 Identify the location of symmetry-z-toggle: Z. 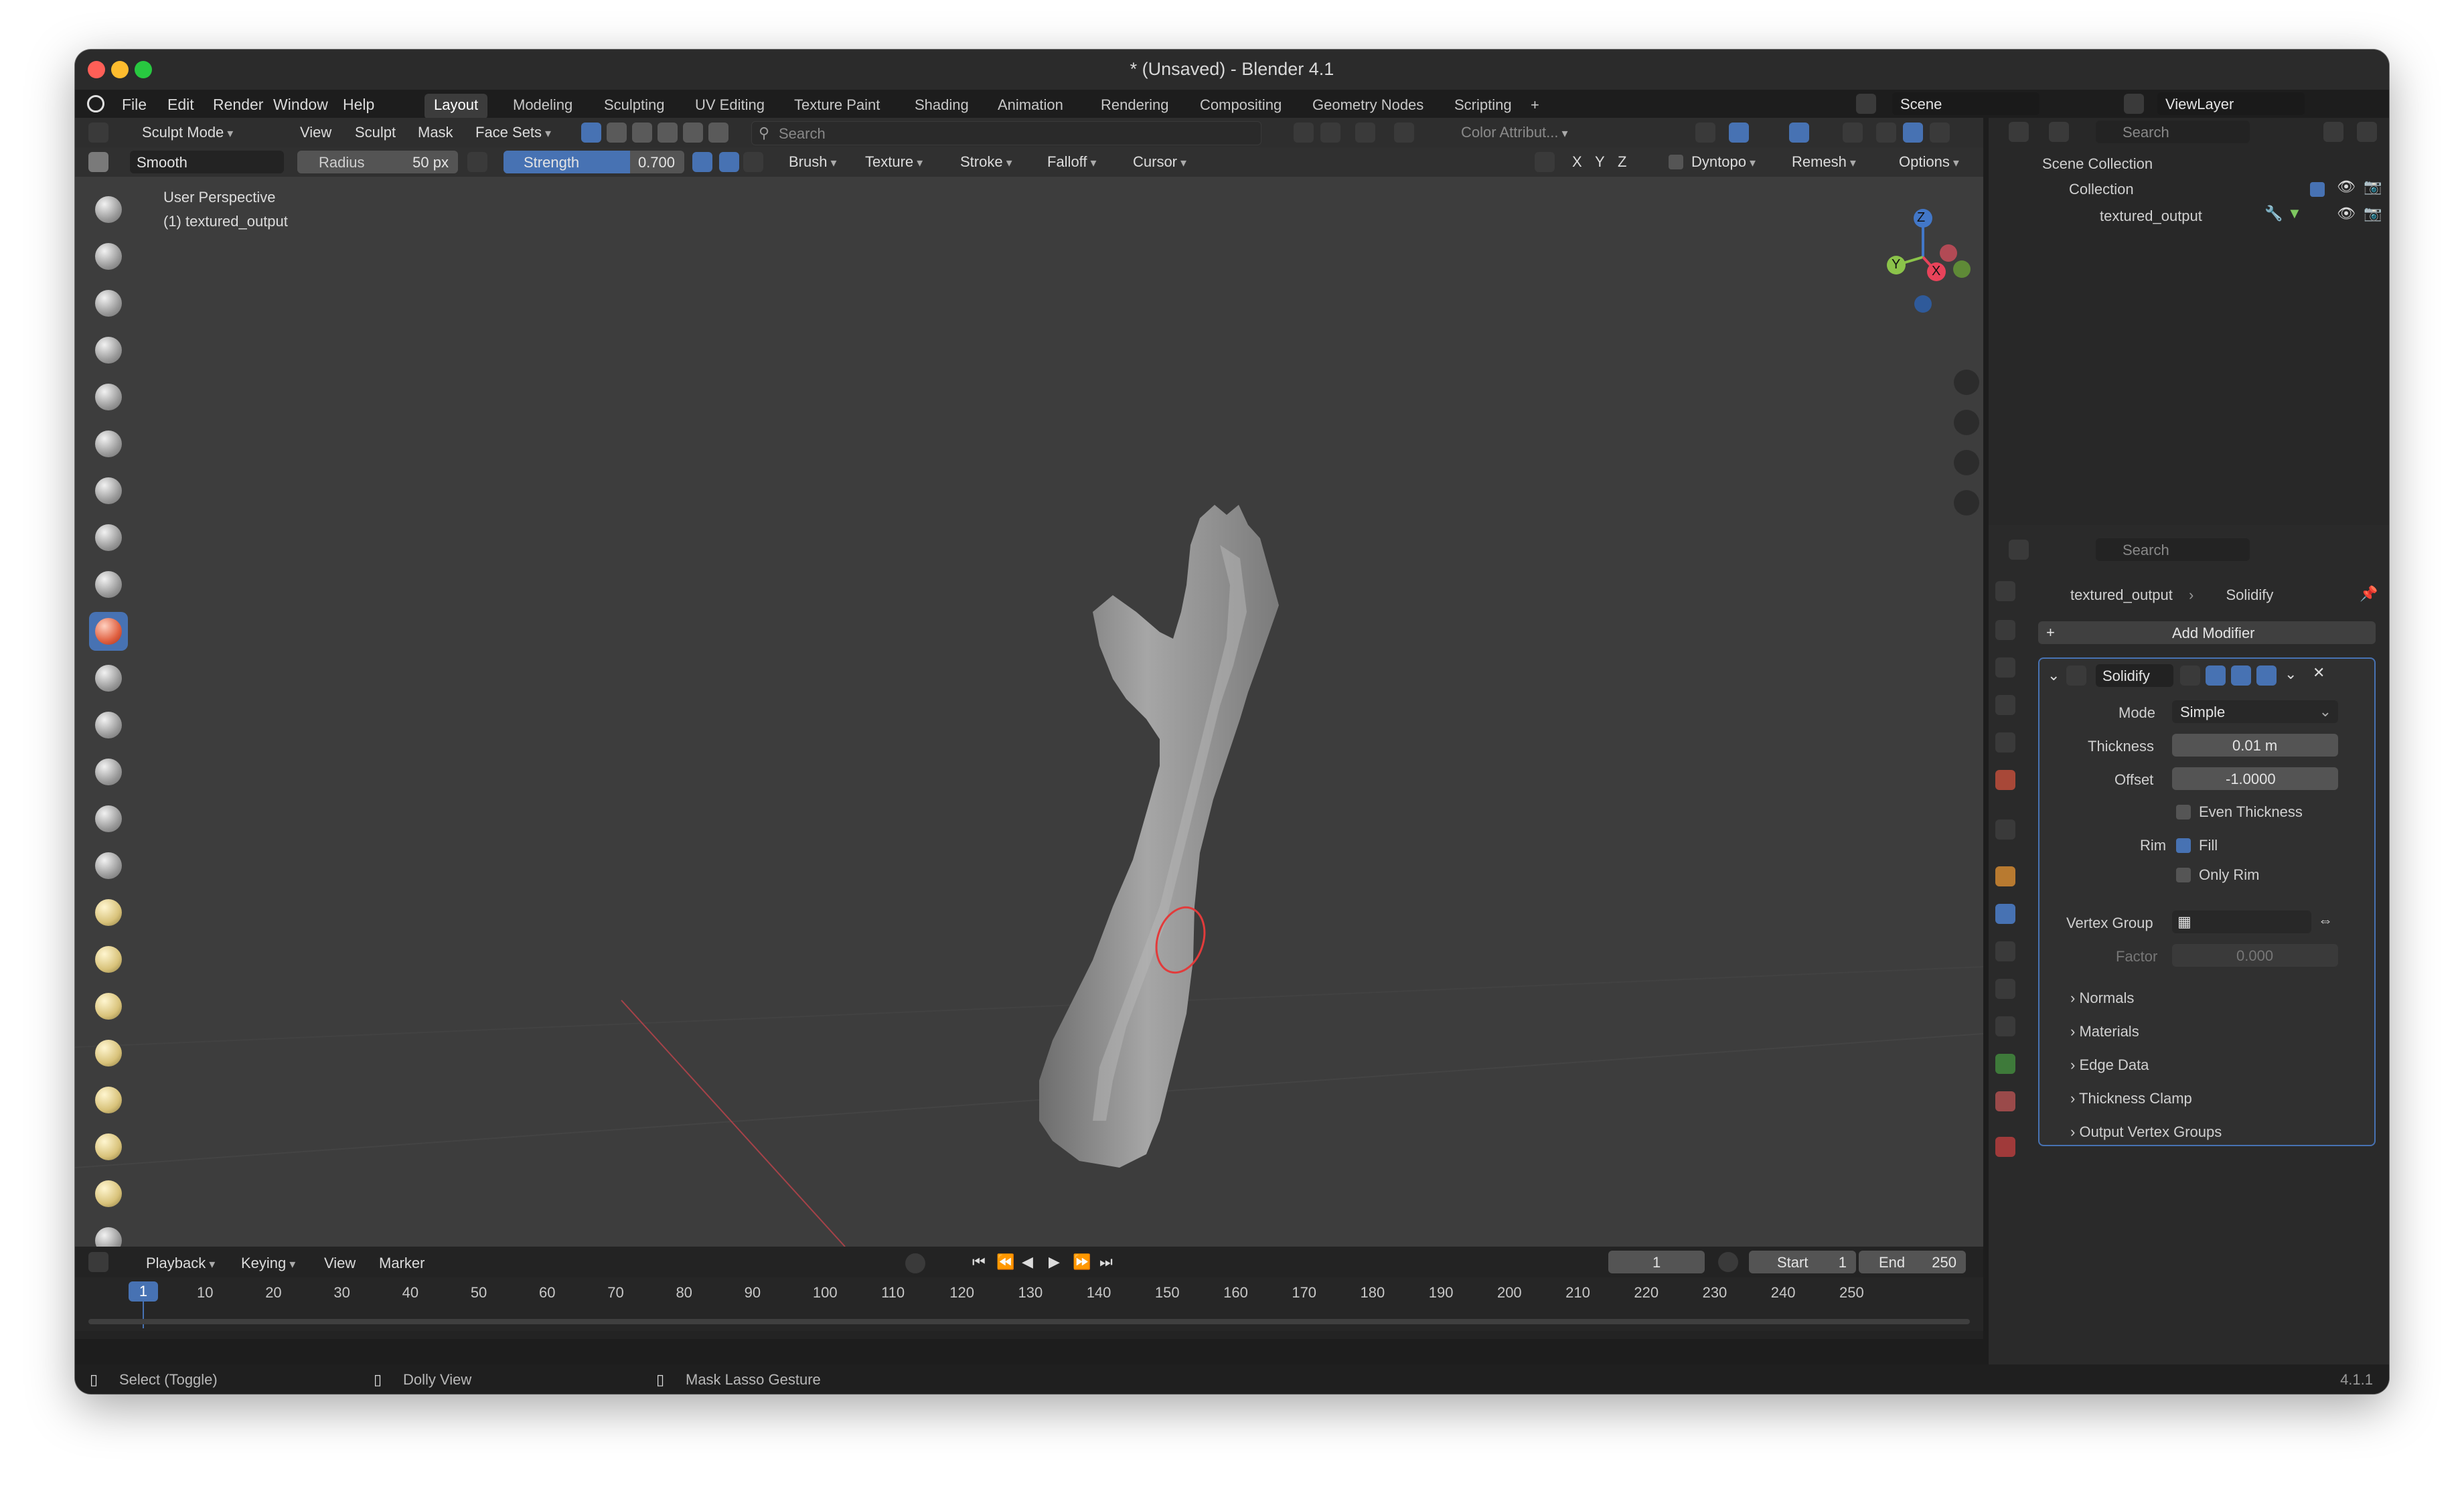
(1622, 162).